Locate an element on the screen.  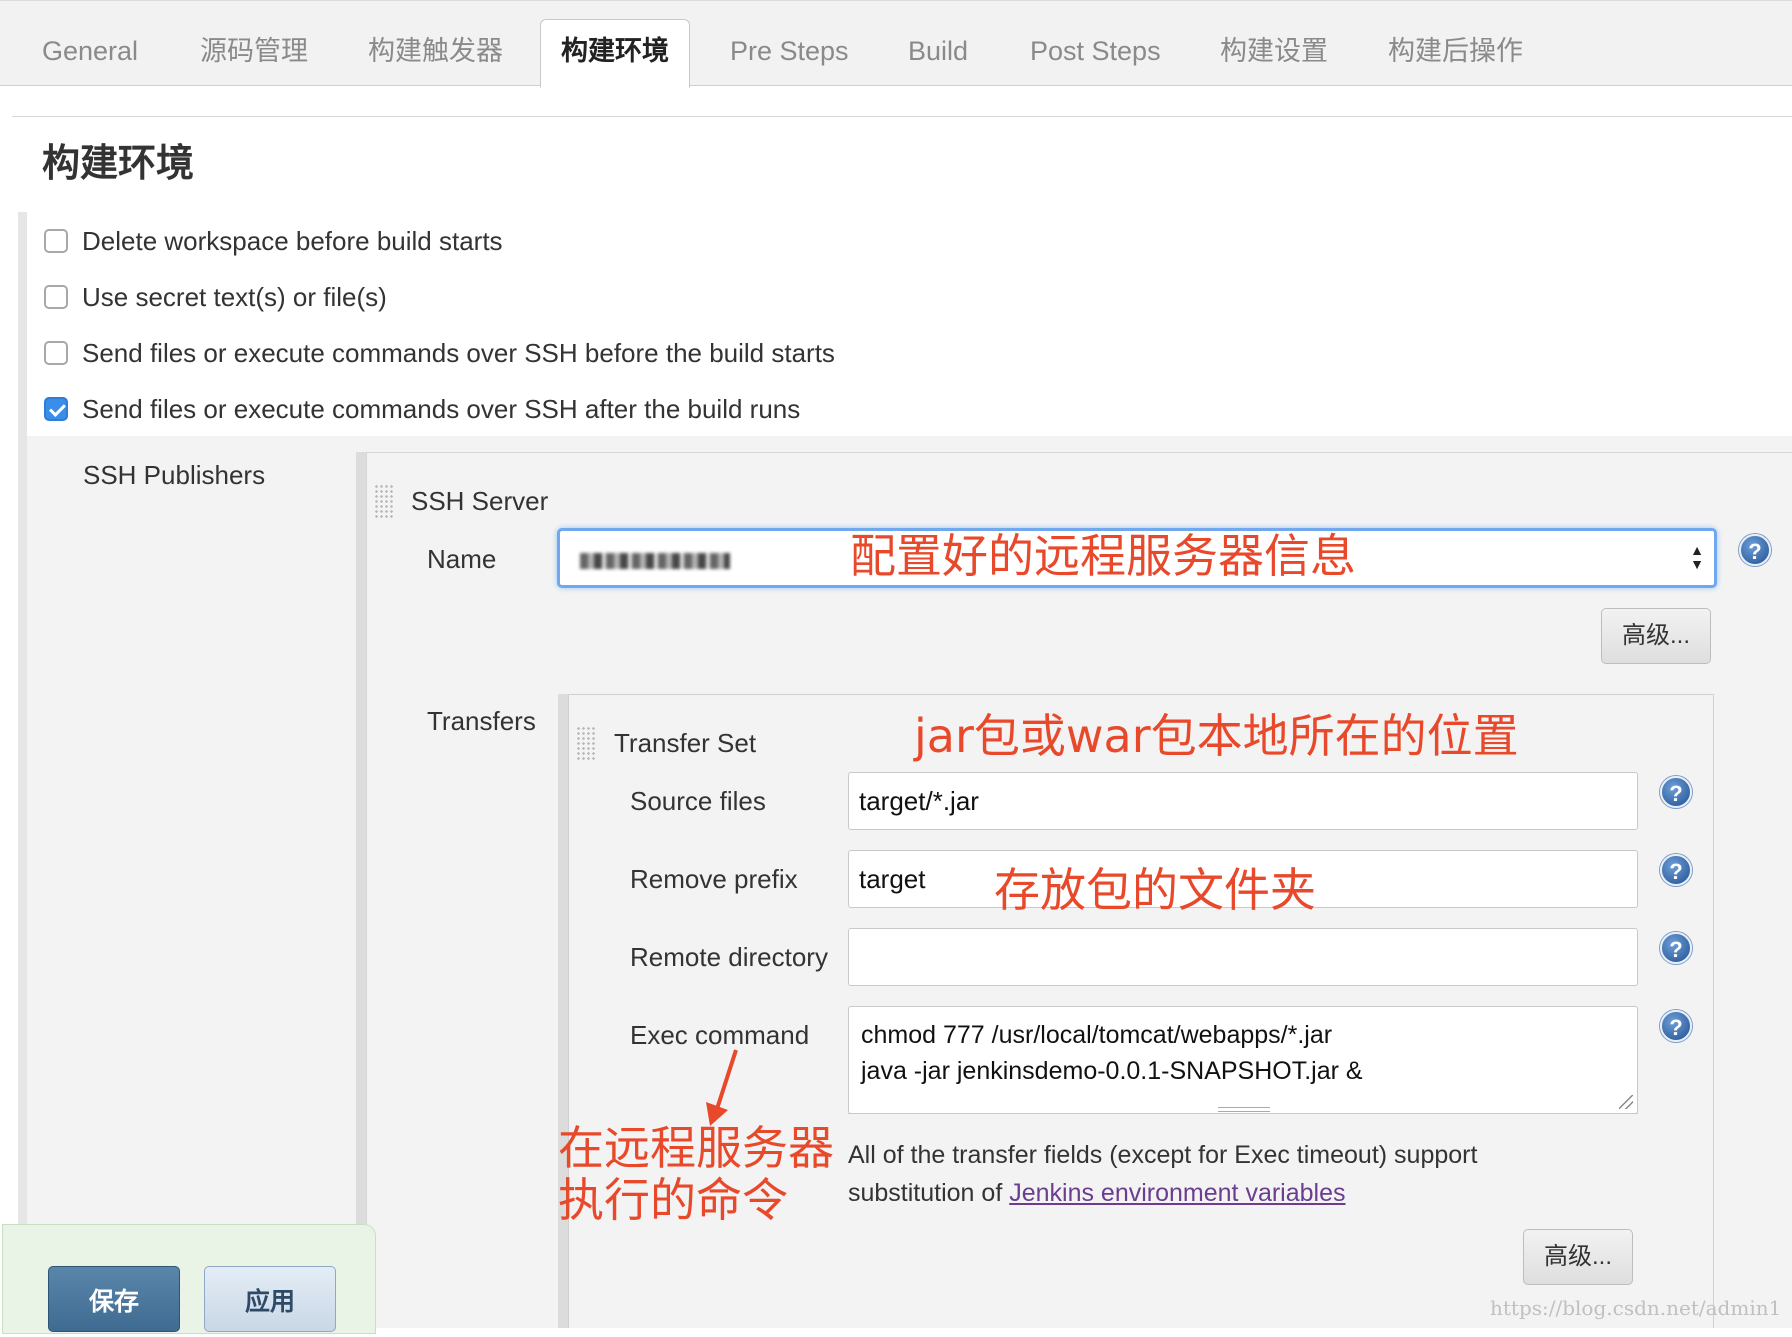
remote-directory-label: Remote directory is located at coordinates (729, 957).